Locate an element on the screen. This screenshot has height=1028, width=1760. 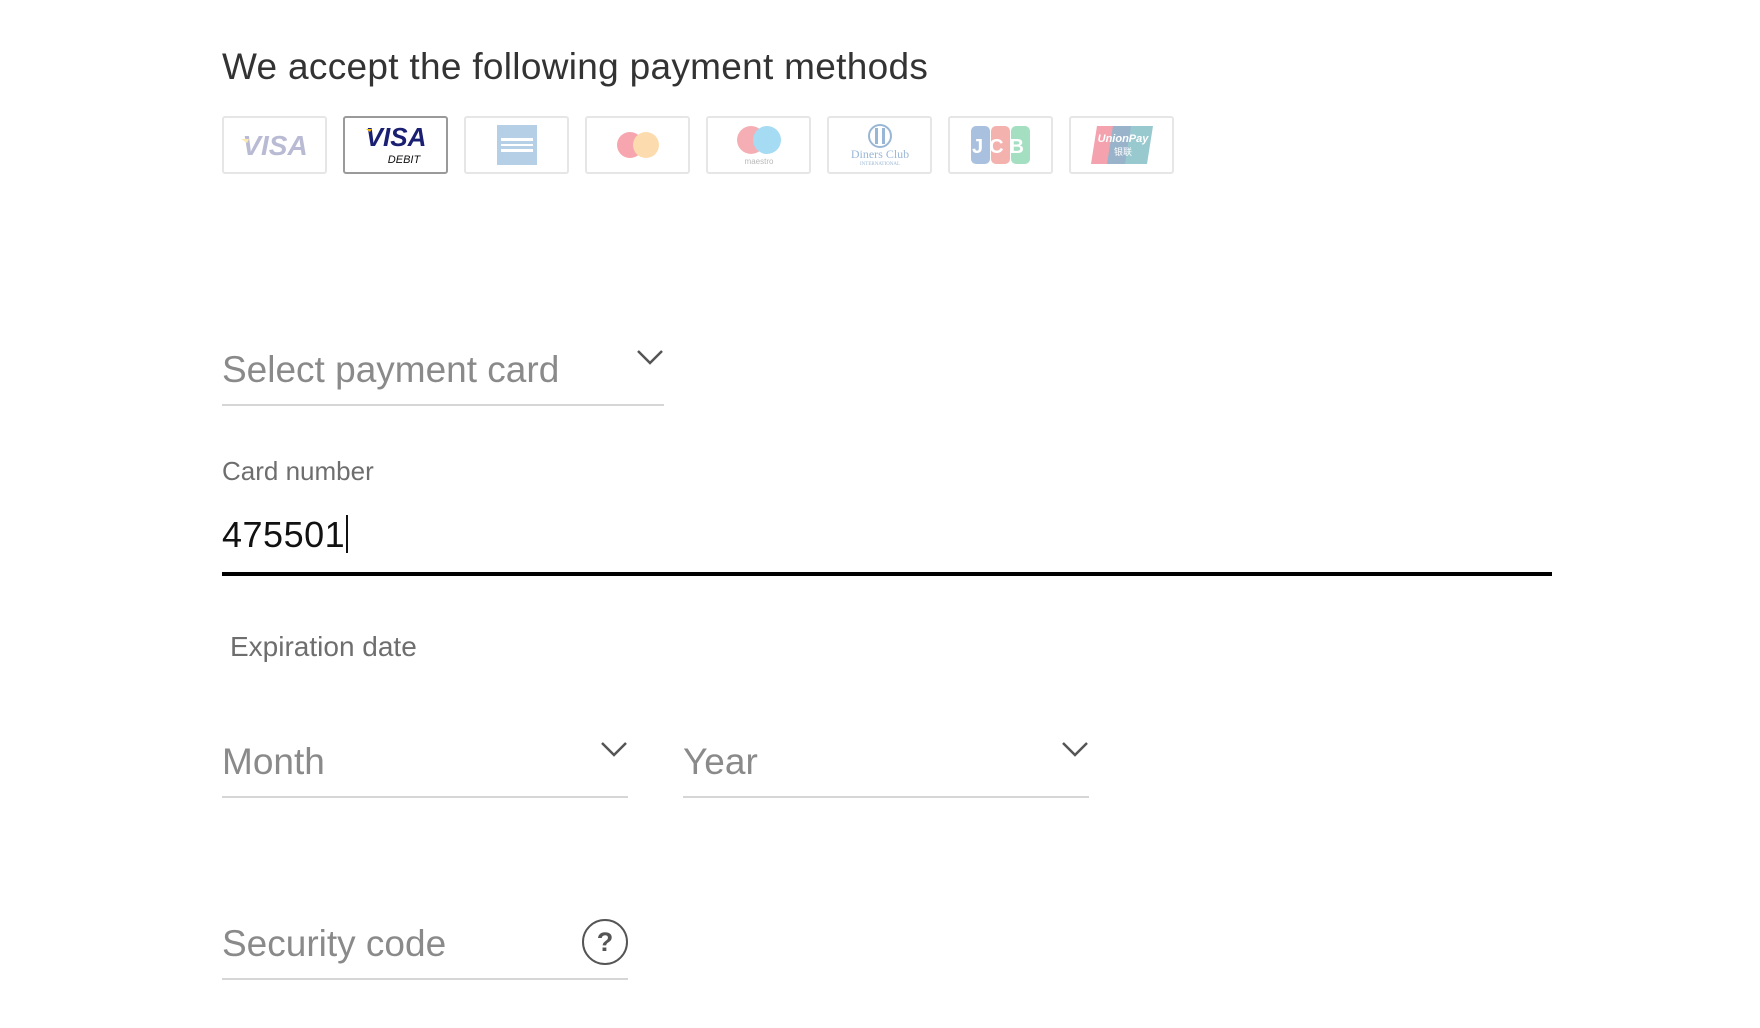
svg-text: VISA is located at coordinates (274, 145).